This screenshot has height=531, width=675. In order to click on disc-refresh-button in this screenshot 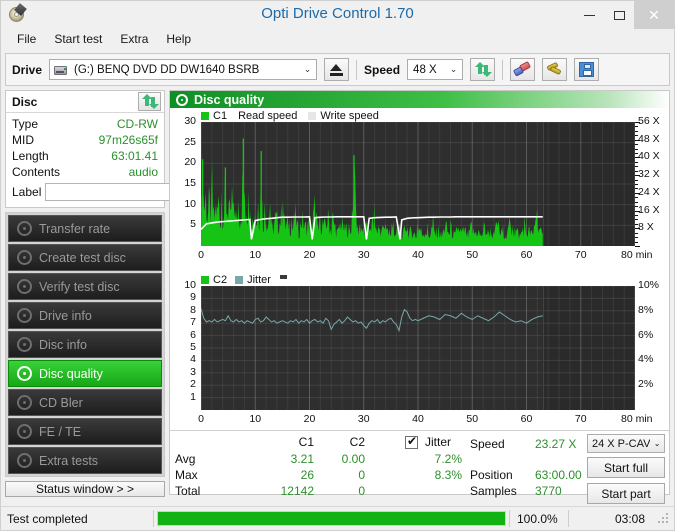, I will do `click(149, 101)`.